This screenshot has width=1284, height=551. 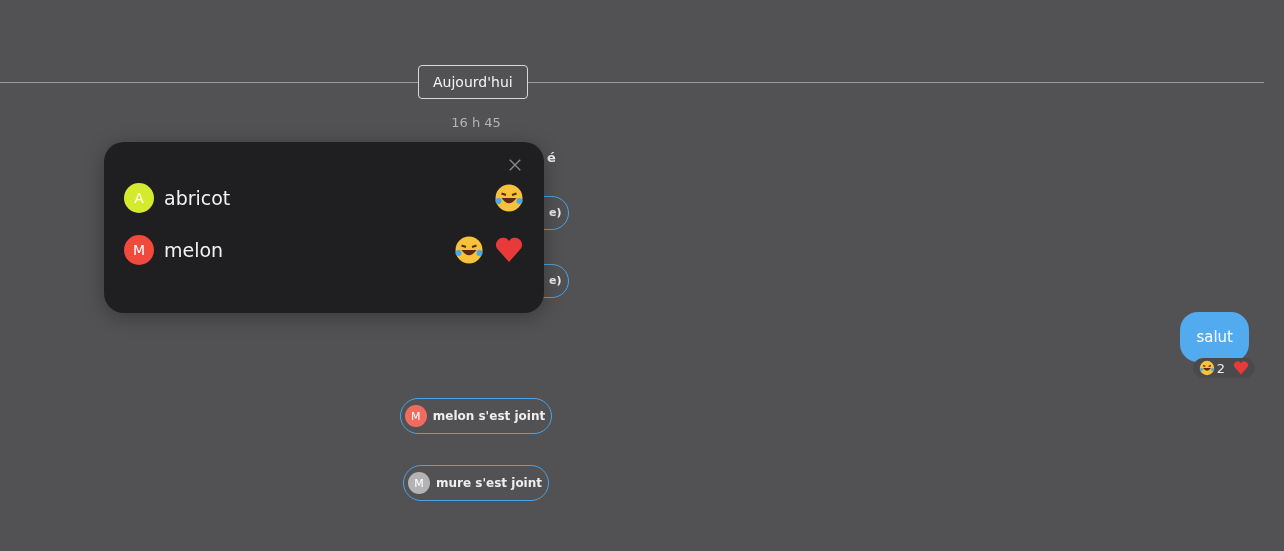 I want to click on user-name: melon, so click(x=194, y=250).